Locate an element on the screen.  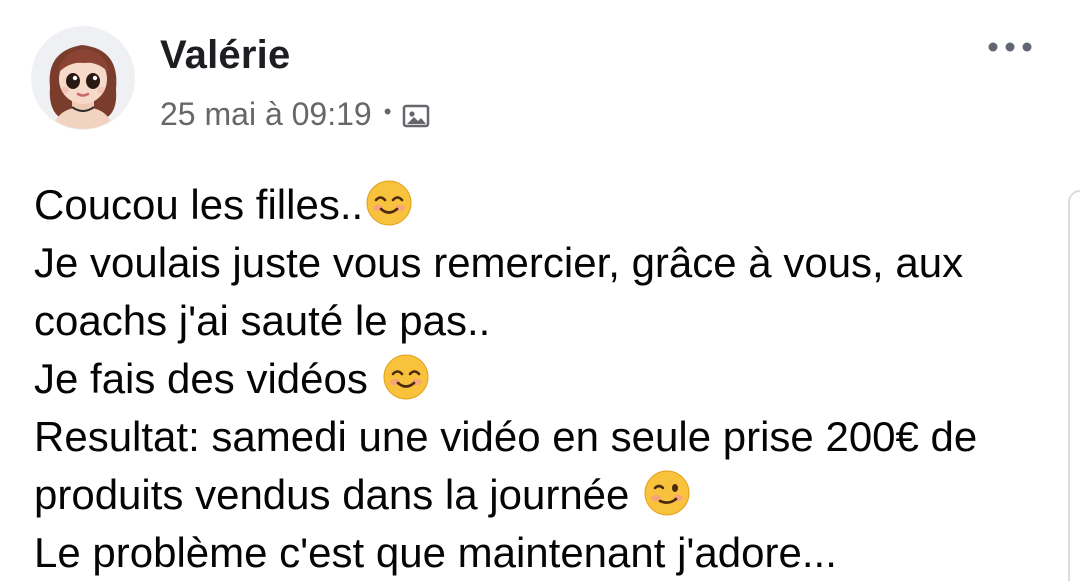
message-line: Je fais des vidéos is located at coordinates (549, 379).